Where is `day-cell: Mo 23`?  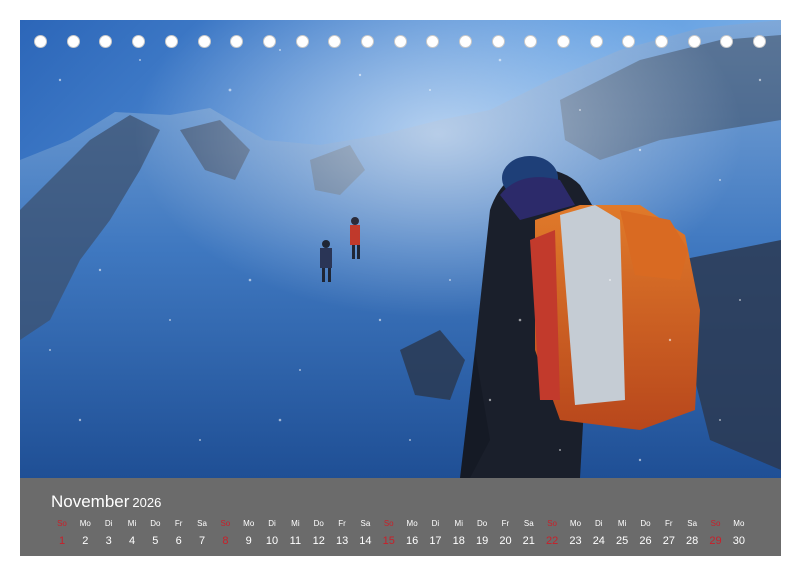 day-cell: Mo 23 is located at coordinates (575, 534).